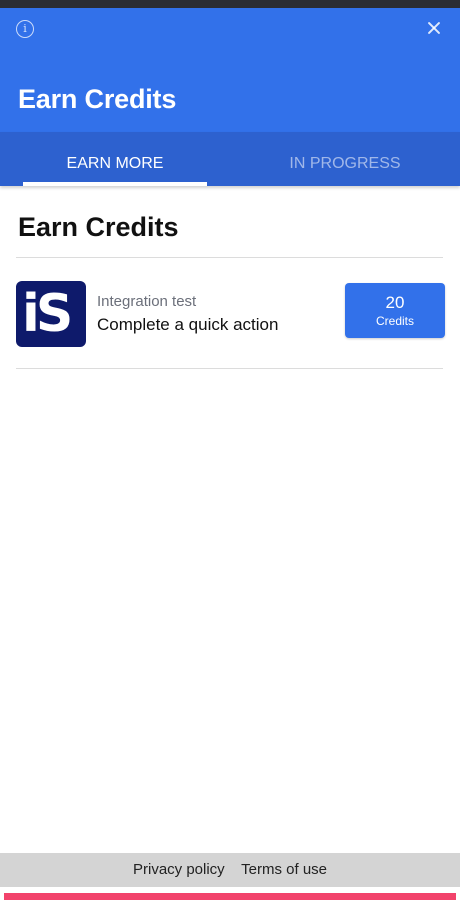  Describe the element at coordinates (98, 227) in the screenshot. I see `section-title: Earn Credits` at that location.